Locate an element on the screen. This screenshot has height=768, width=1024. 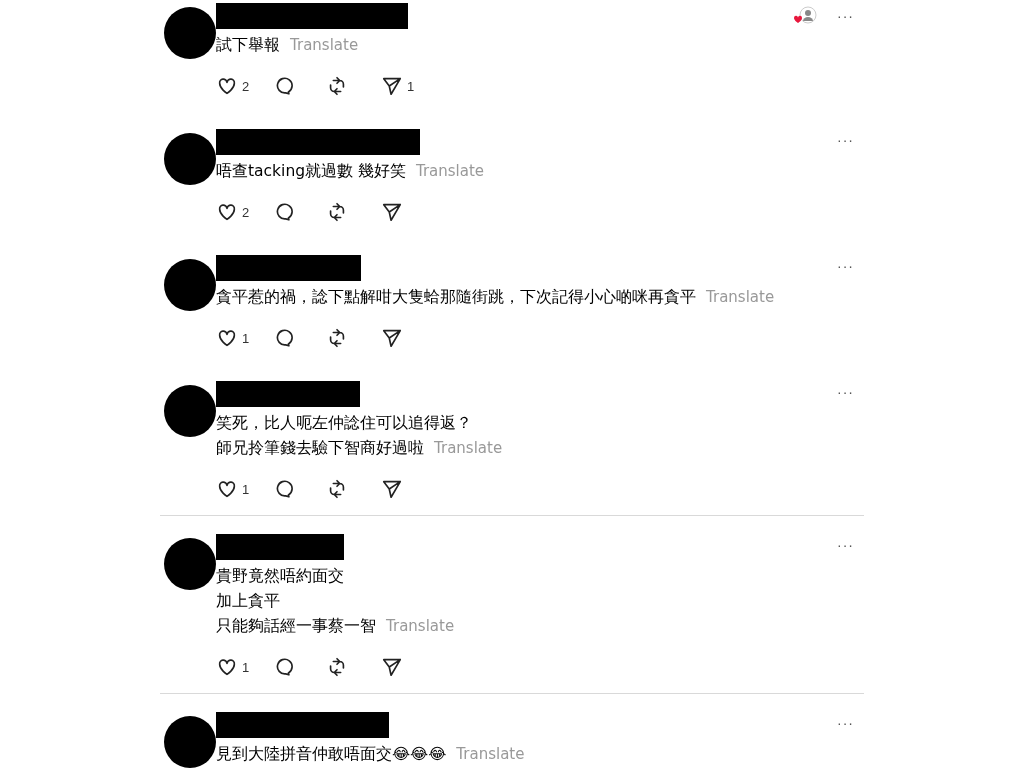
post-text: 貴野竟然唔約面交 加上貪平 只能夠話經一事蔡一智 Translate is located at coordinates (336, 601).